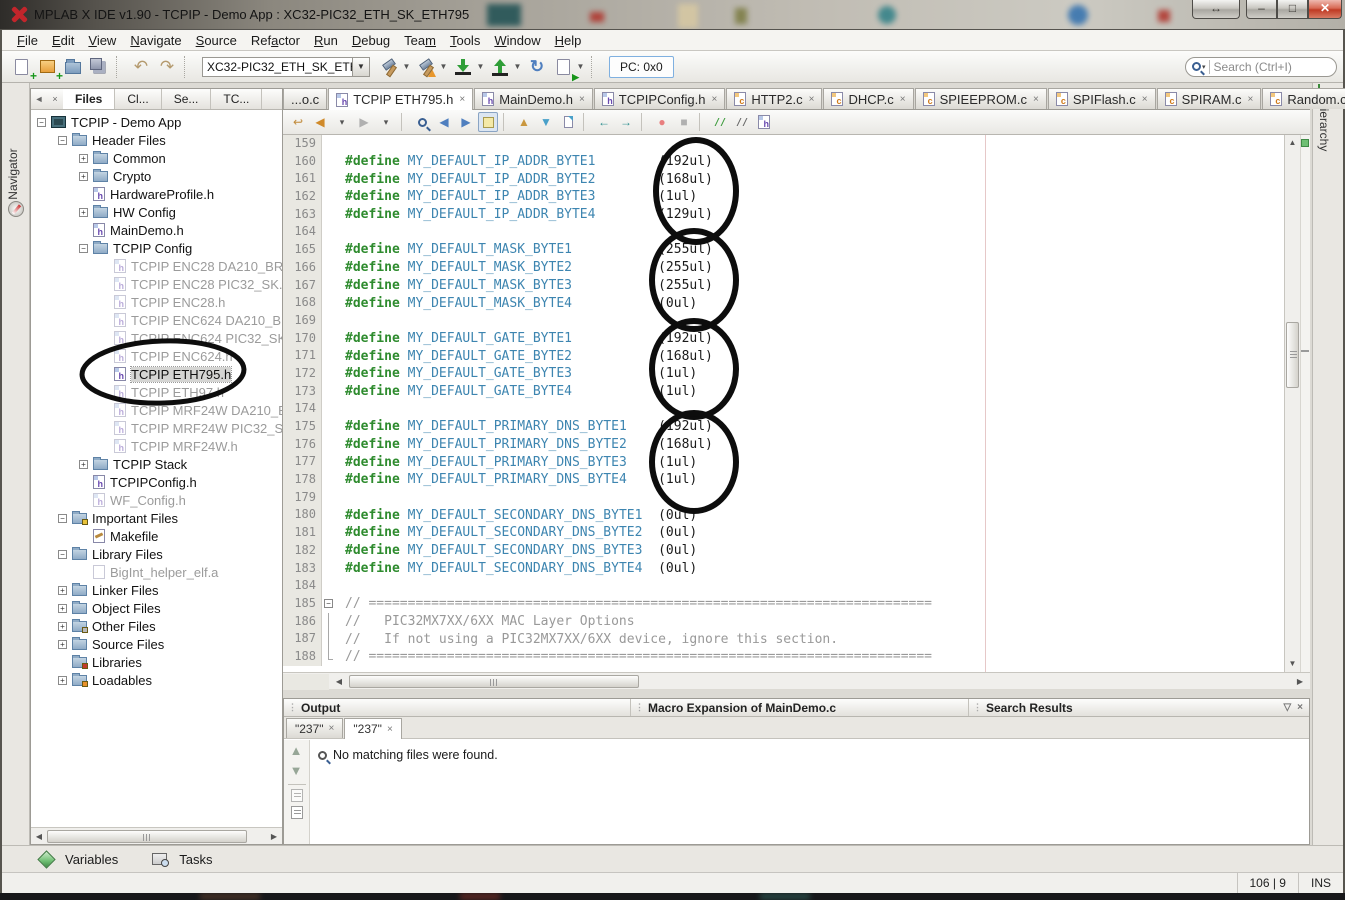 The width and height of the screenshot is (1345, 900). What do you see at coordinates (742, 122) in the screenshot?
I see `uncomment-icon: //` at bounding box center [742, 122].